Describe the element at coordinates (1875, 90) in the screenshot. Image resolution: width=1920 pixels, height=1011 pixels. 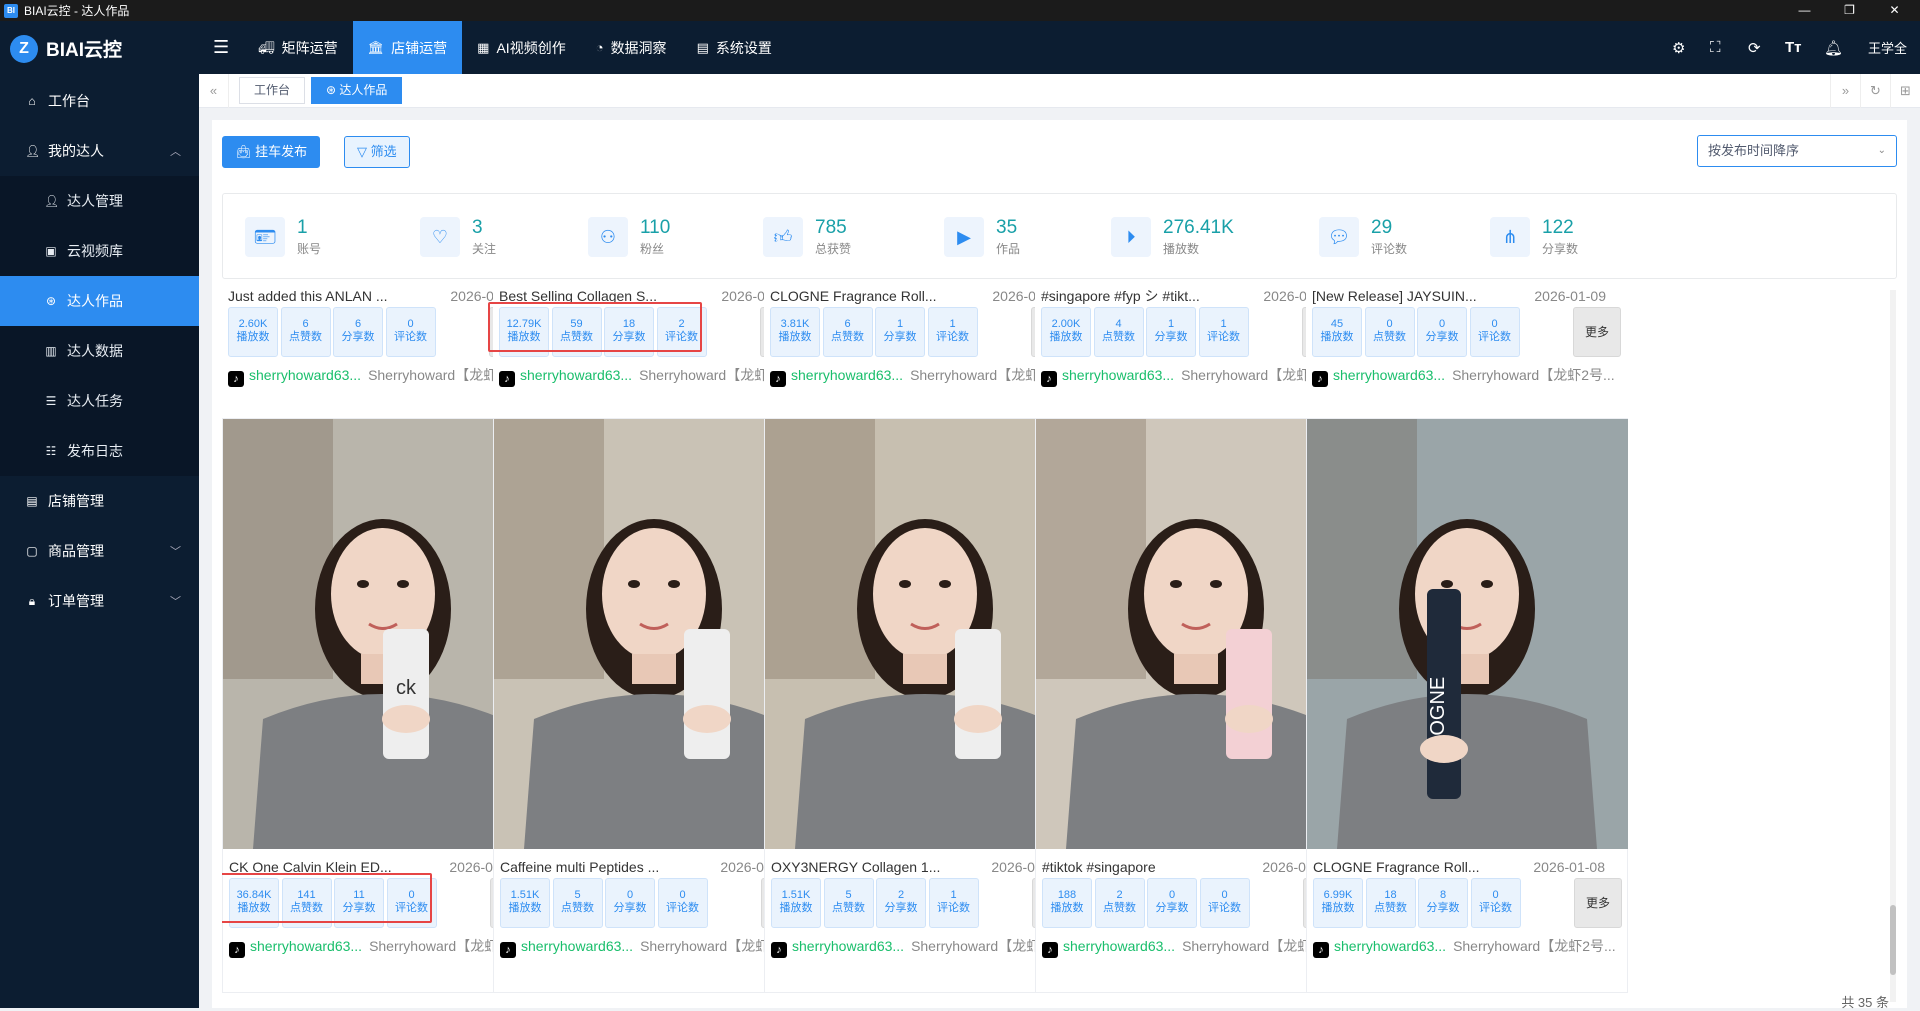
I see `tab-refresh-icon: ↻` at that location.